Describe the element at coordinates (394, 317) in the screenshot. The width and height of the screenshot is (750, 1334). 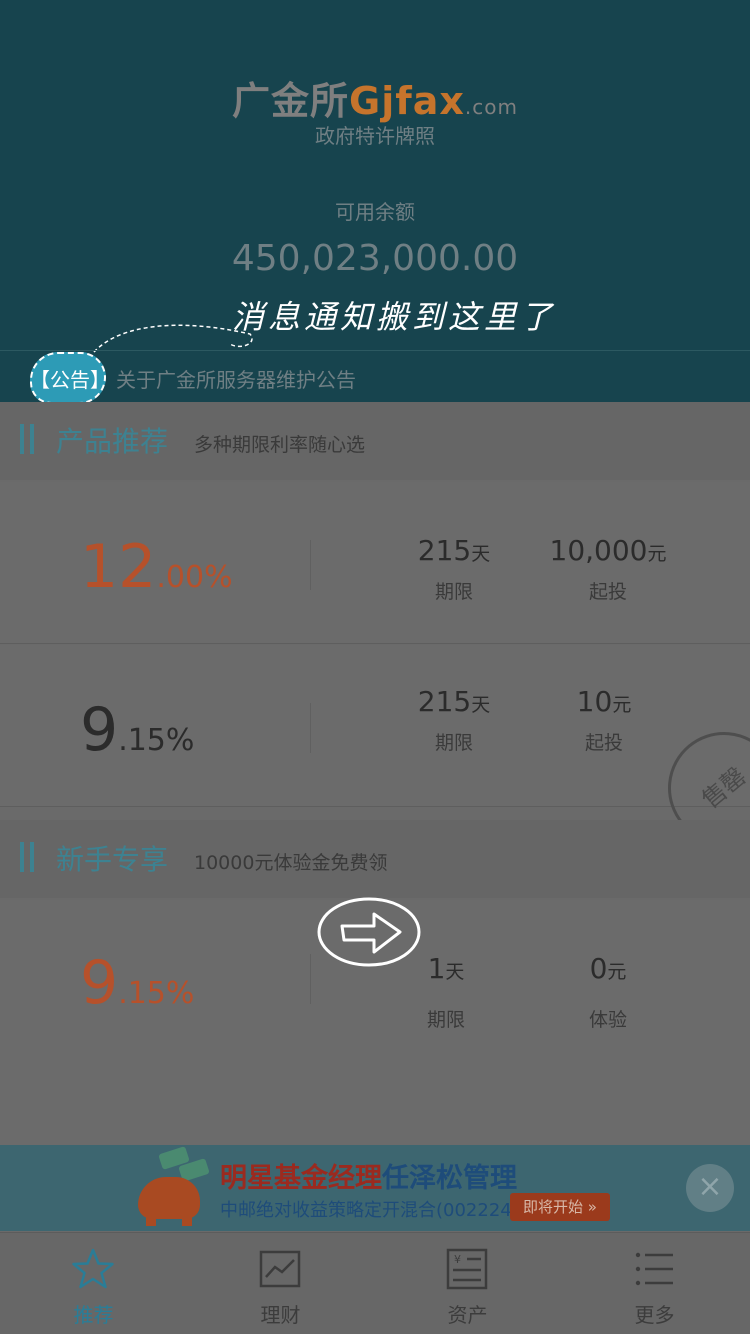
I see `notice-moved-hint: 消息通知搬到这里了` at that location.